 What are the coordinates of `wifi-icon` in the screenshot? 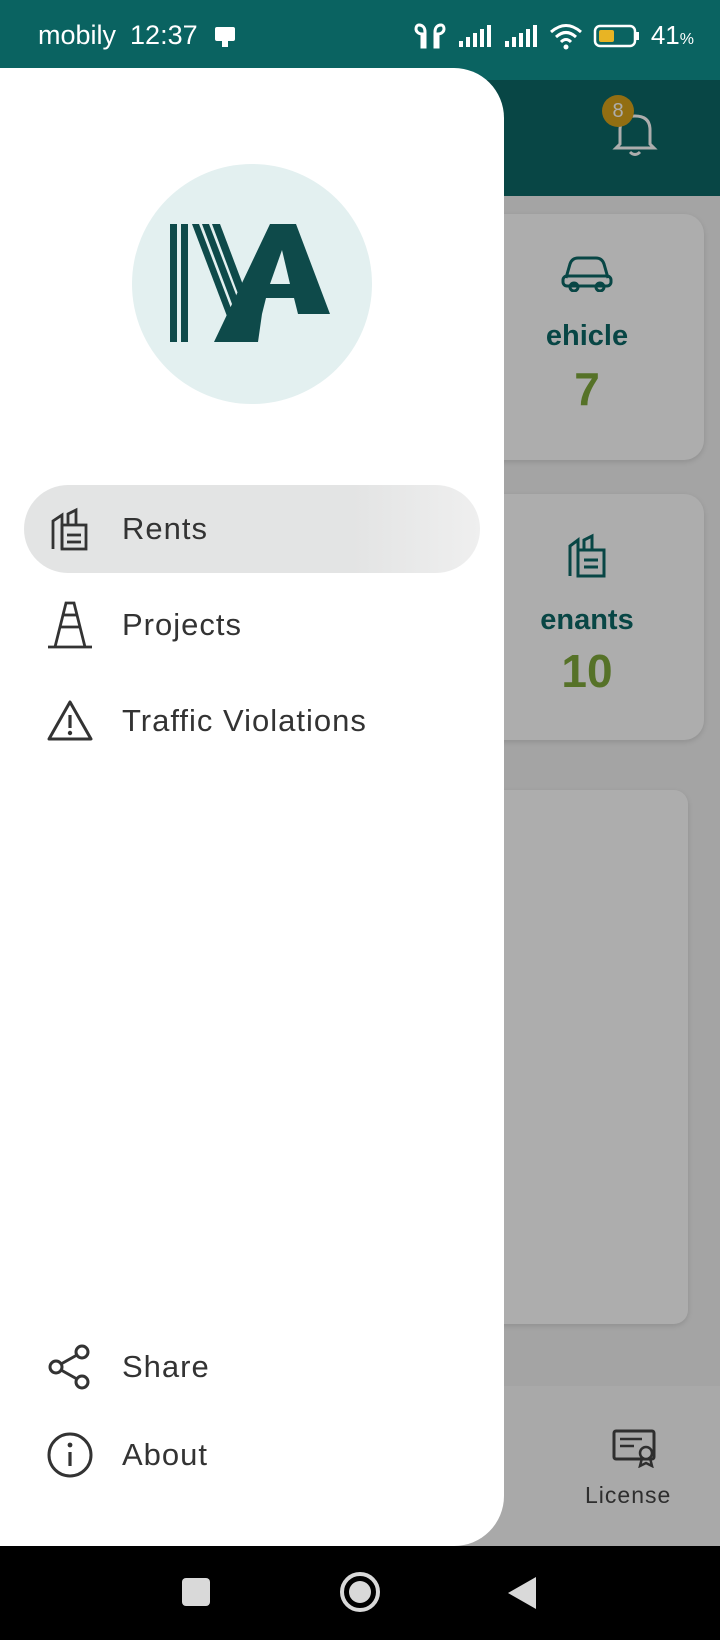 It's located at (566, 36).